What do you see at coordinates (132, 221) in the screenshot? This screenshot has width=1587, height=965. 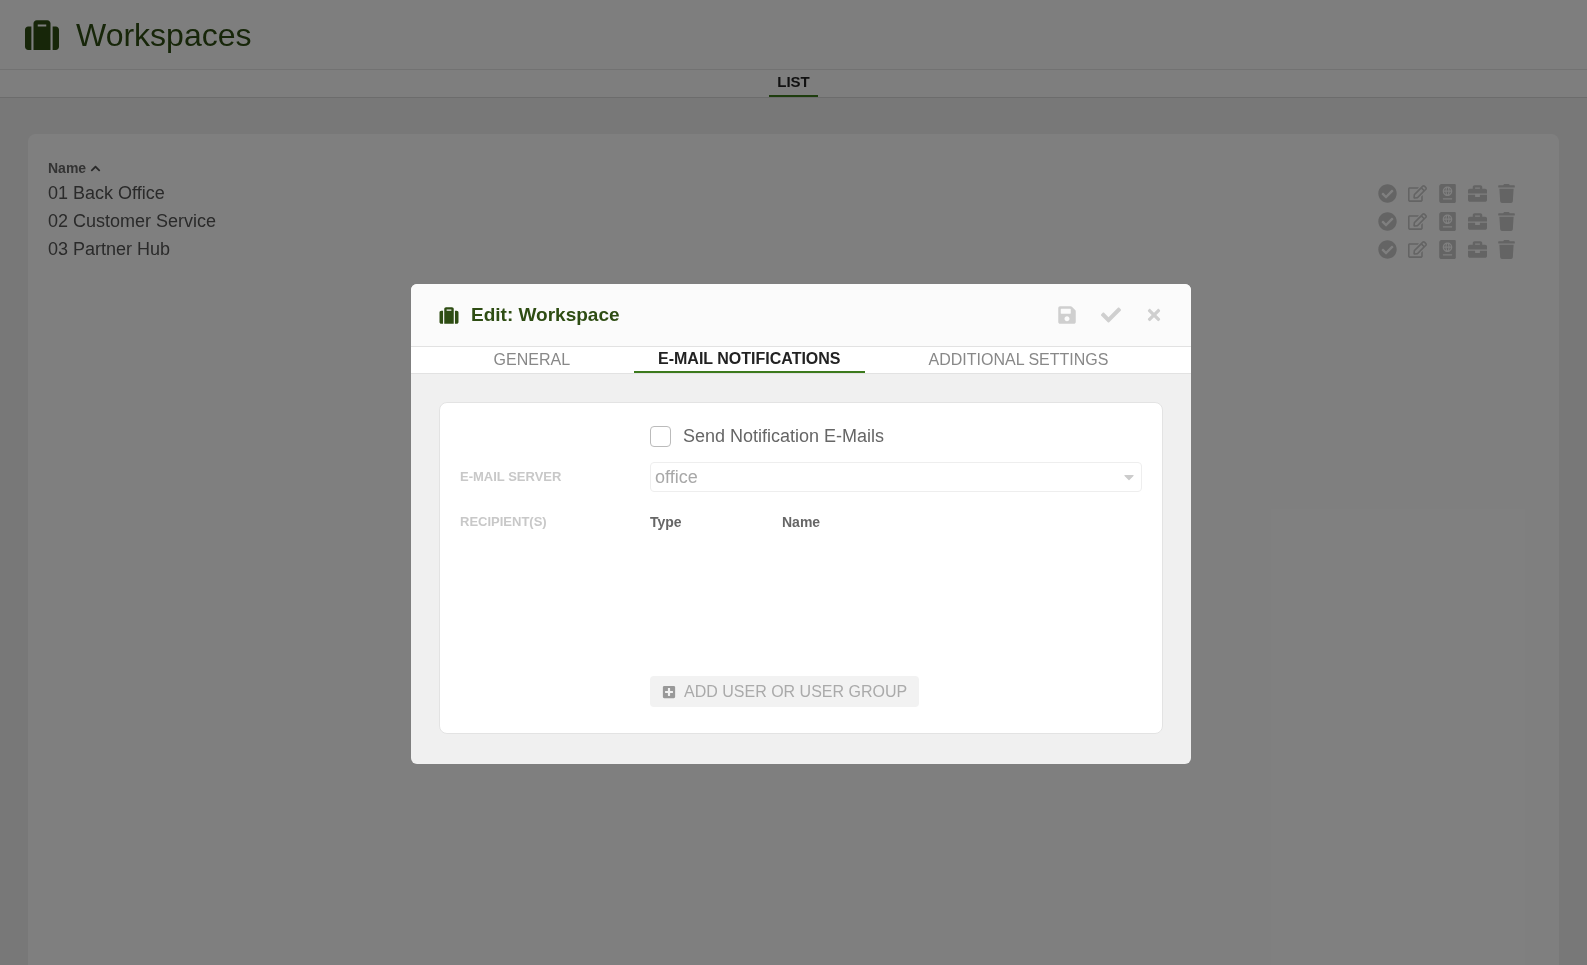 I see `workspace-name: 02 Customer Service` at bounding box center [132, 221].